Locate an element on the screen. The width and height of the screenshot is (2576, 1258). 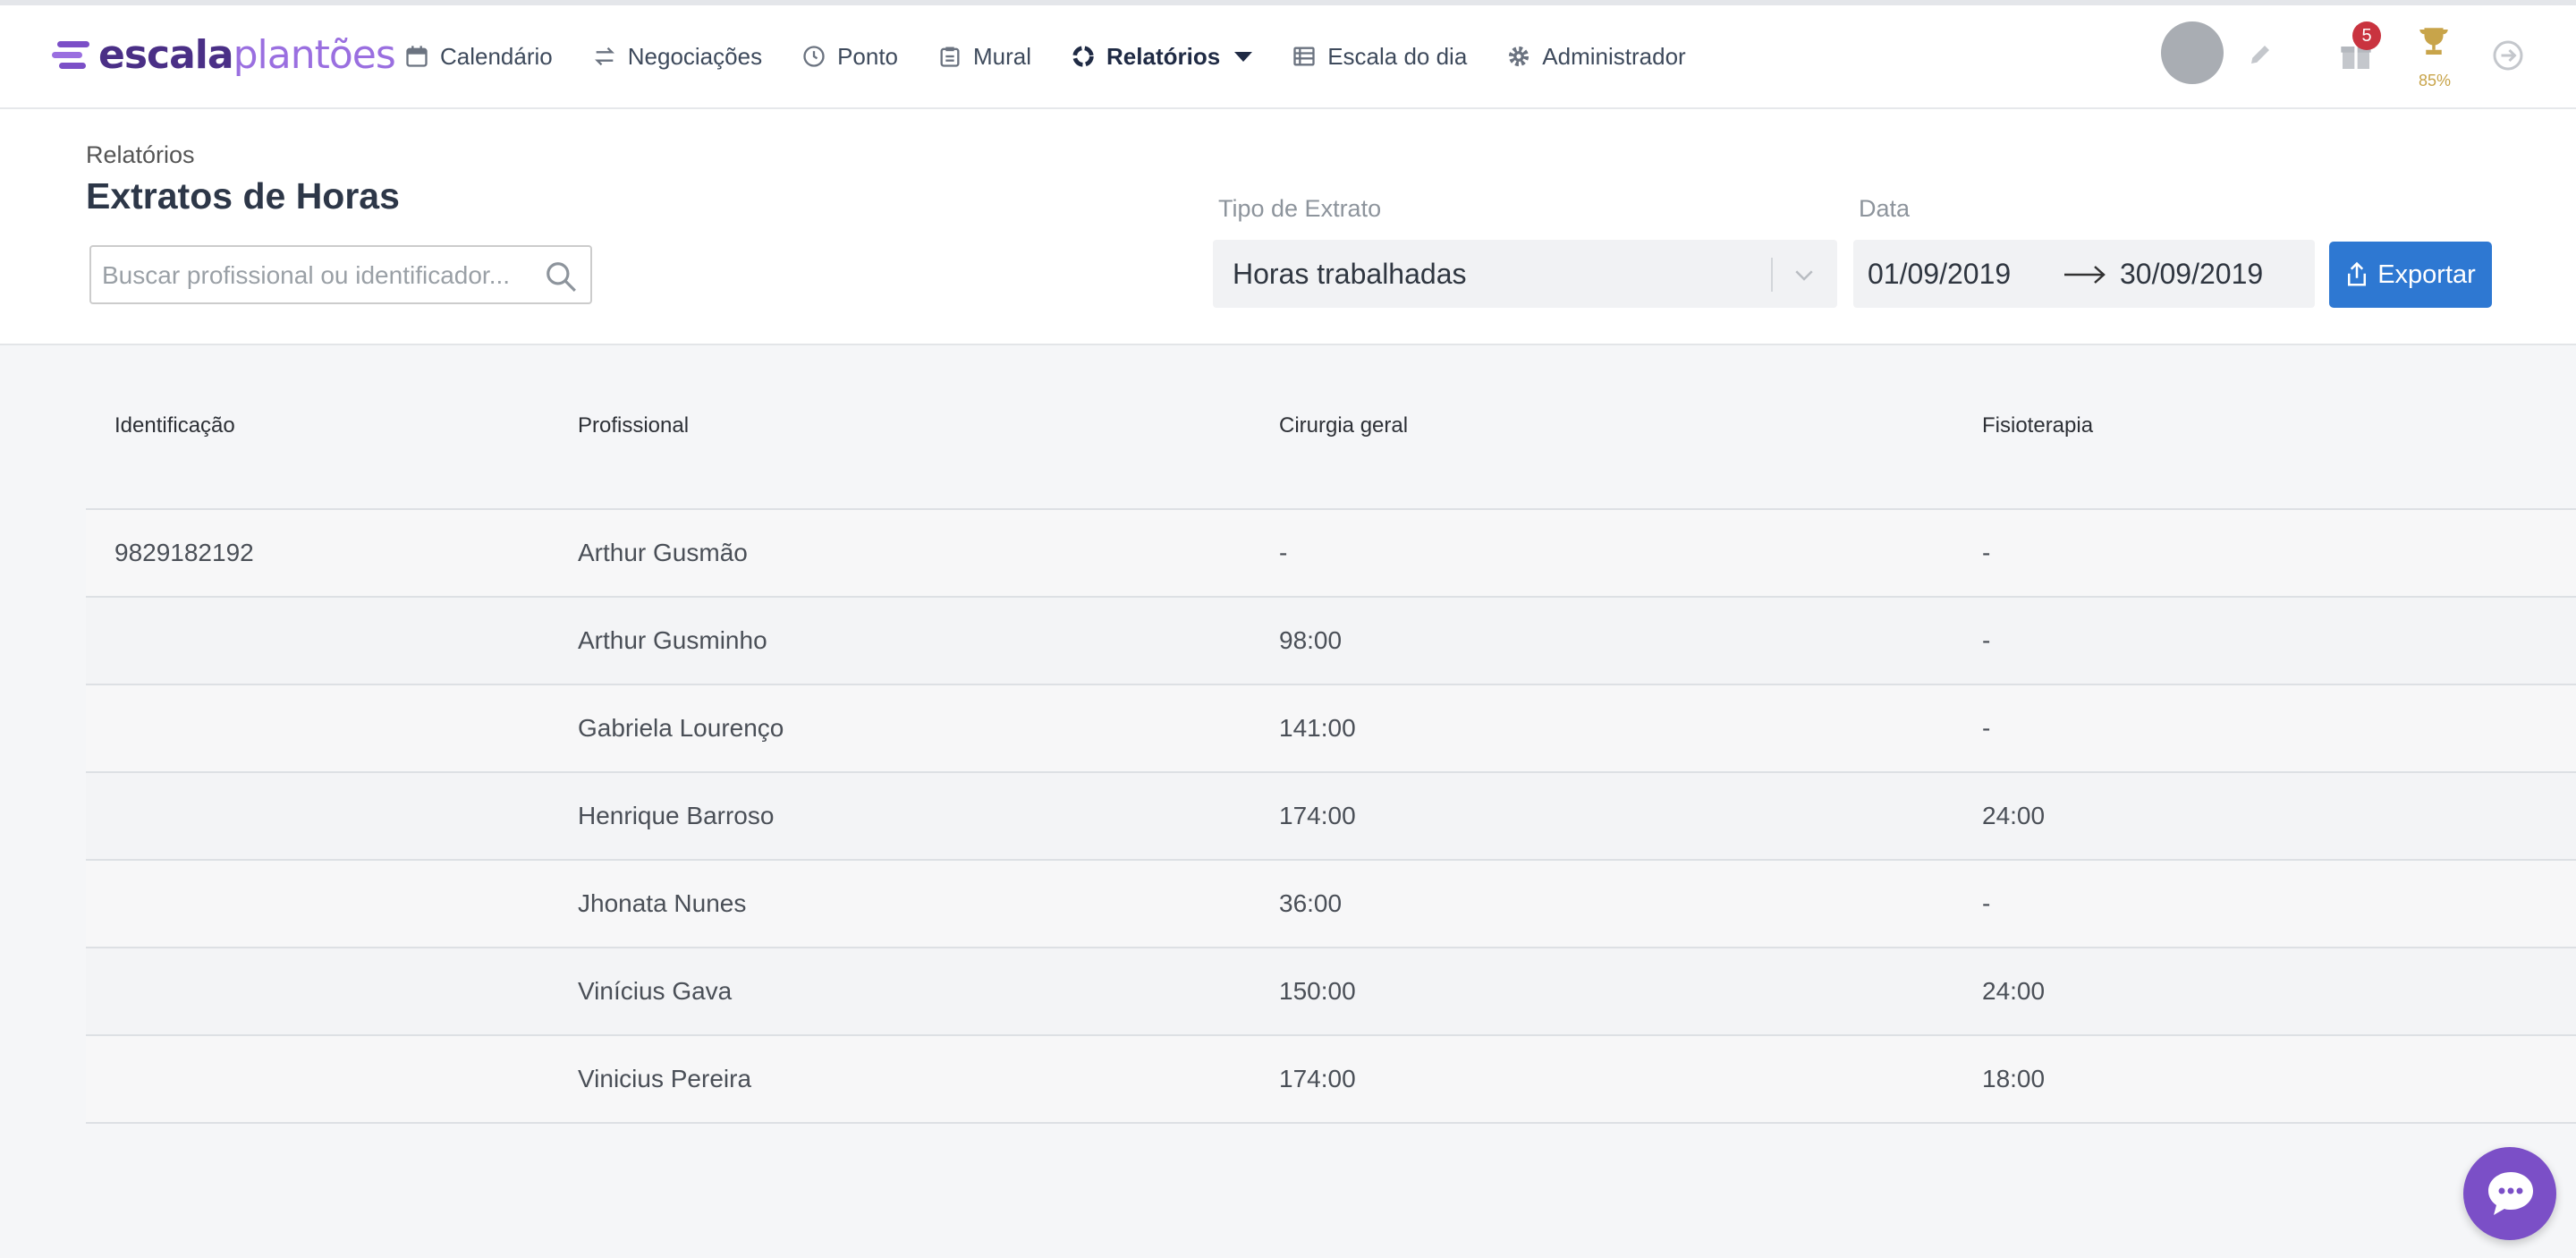
nav-item-label: Ponto is located at coordinates (868, 56).